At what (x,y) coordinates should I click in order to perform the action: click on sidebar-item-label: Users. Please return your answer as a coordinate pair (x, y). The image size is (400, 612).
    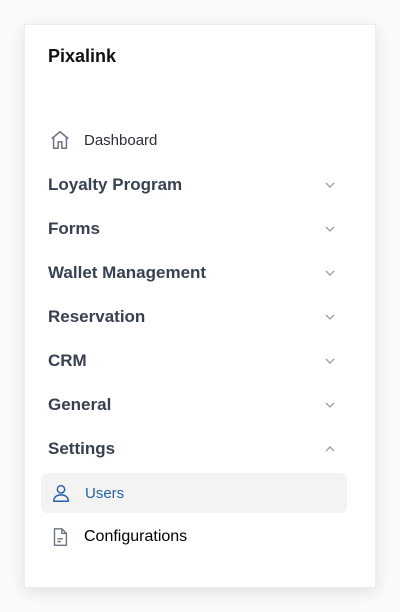
    Looking at the image, I should click on (105, 493).